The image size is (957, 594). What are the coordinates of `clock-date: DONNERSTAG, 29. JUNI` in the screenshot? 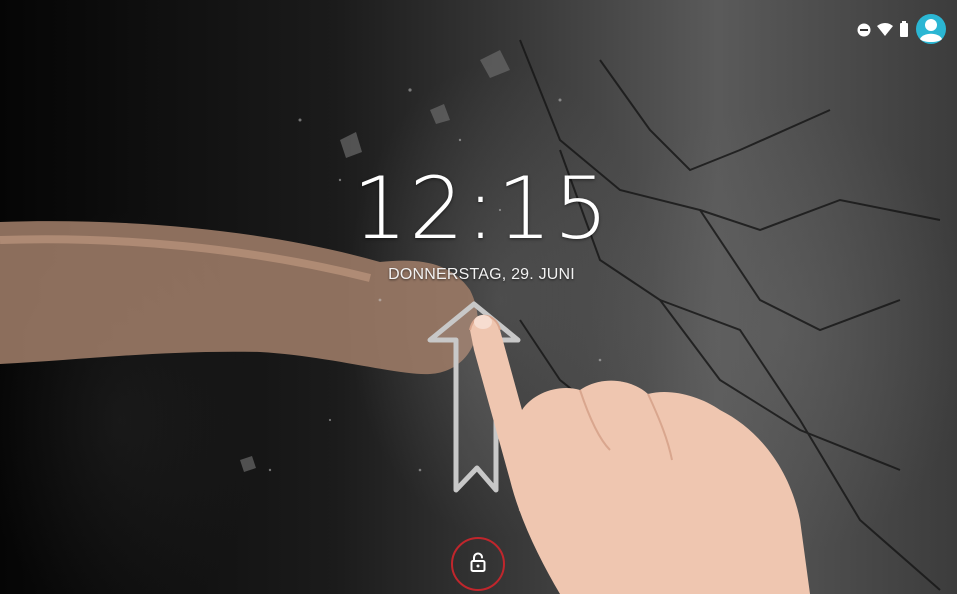 It's located at (481, 274).